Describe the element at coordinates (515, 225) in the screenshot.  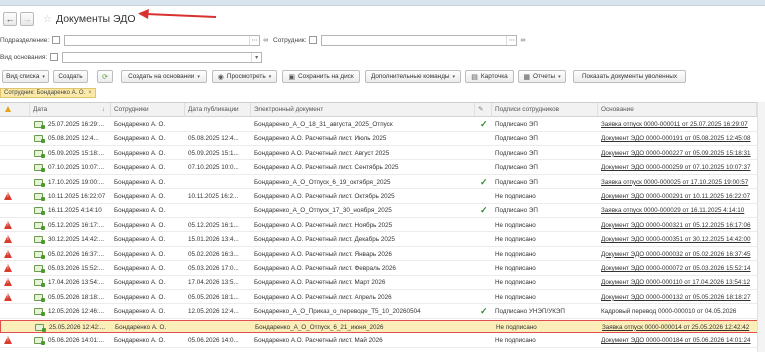
I see `cell-sign-status: Не подписано` at that location.